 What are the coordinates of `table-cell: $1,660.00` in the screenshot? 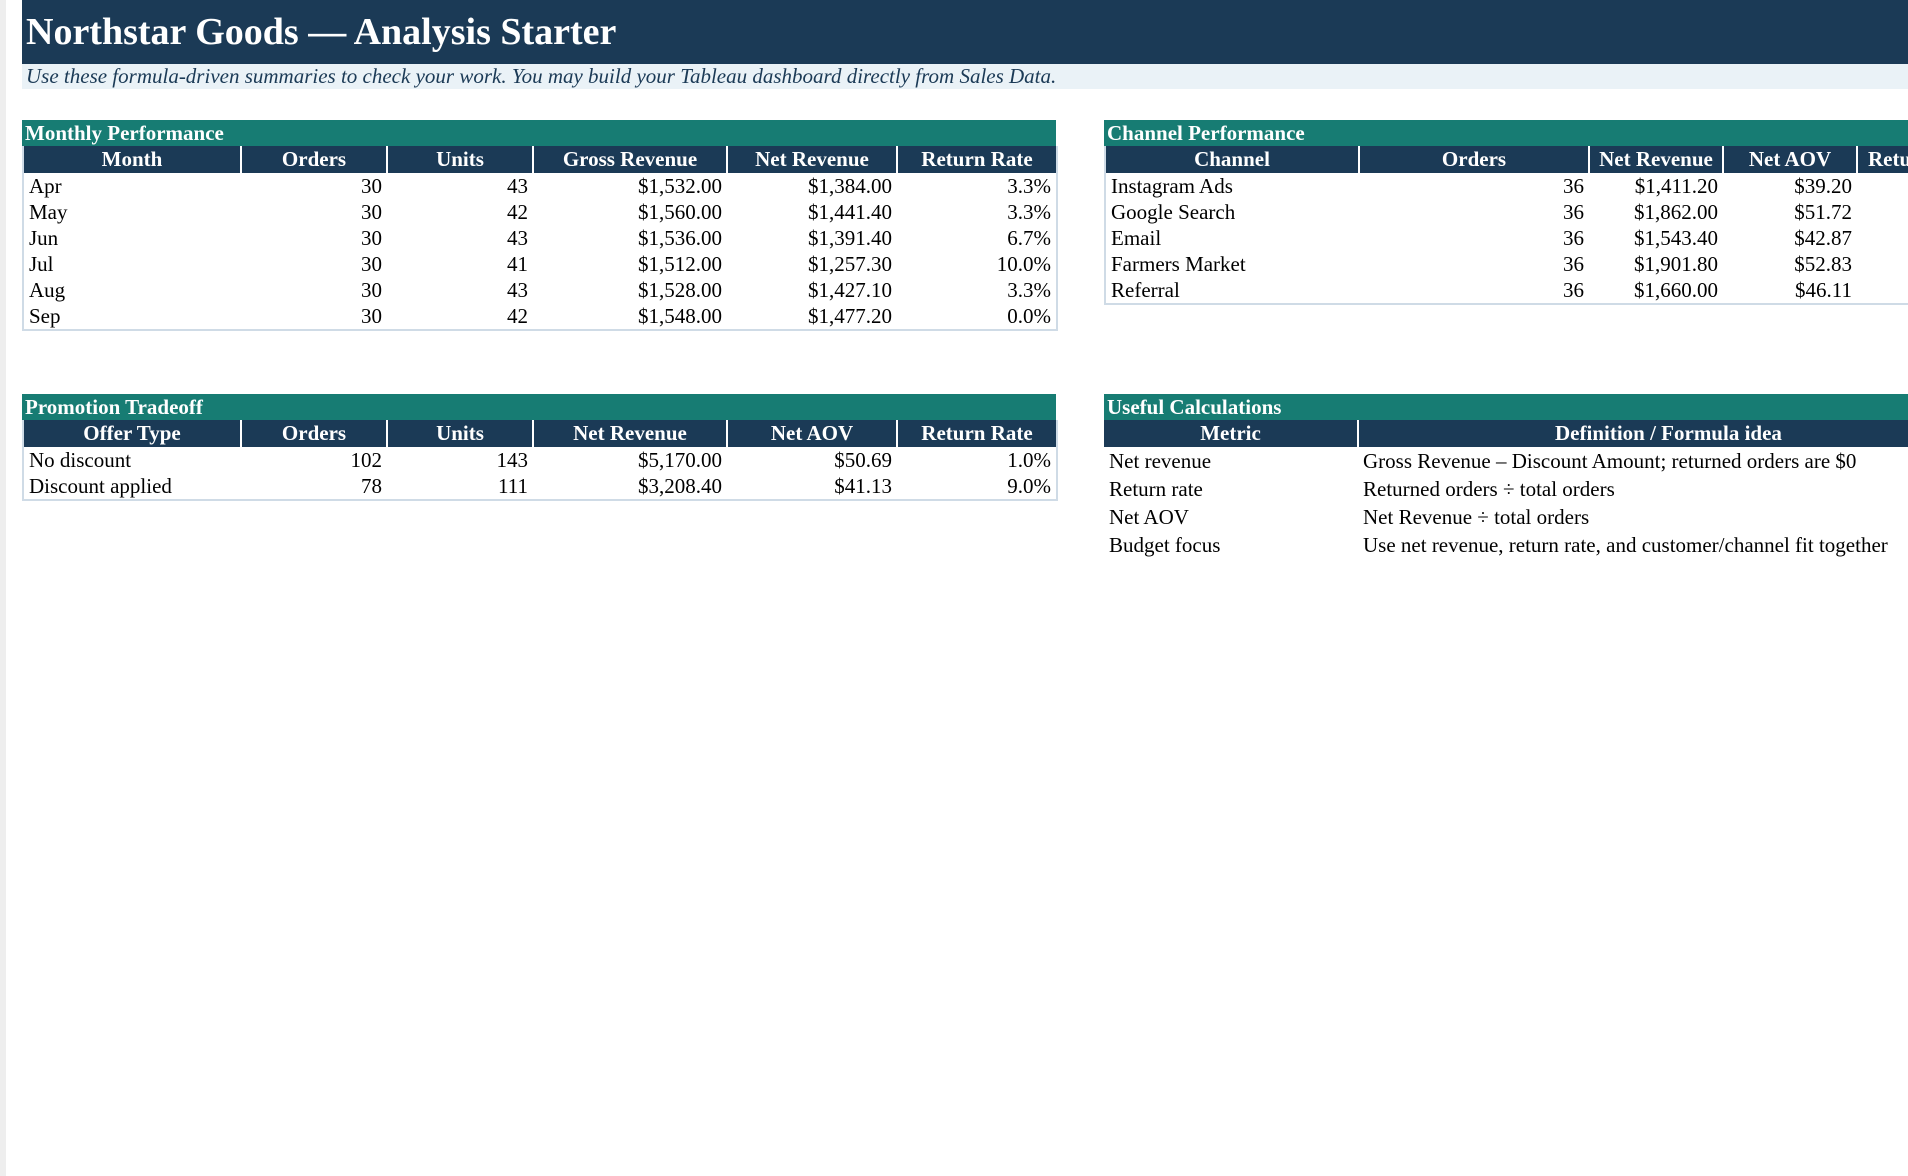 It's located at (1656, 290).